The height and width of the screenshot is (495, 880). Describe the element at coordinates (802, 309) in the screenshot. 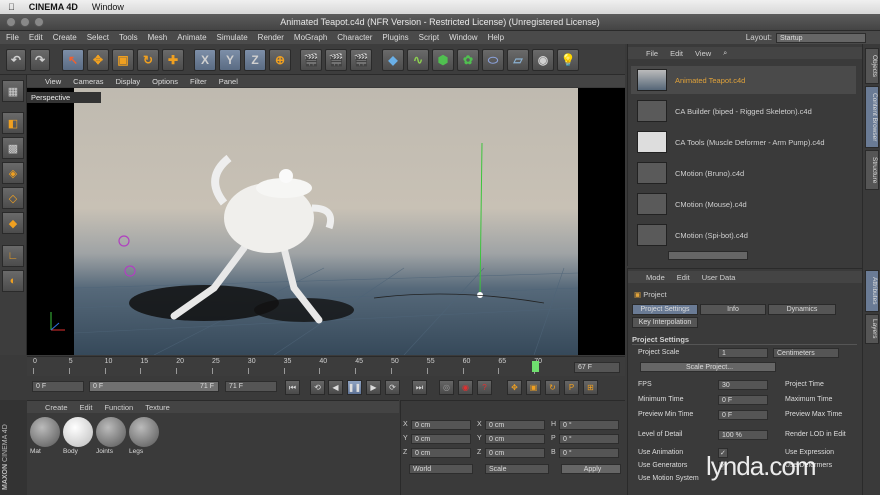

I see `tab-dynamics: Dynamics` at that location.